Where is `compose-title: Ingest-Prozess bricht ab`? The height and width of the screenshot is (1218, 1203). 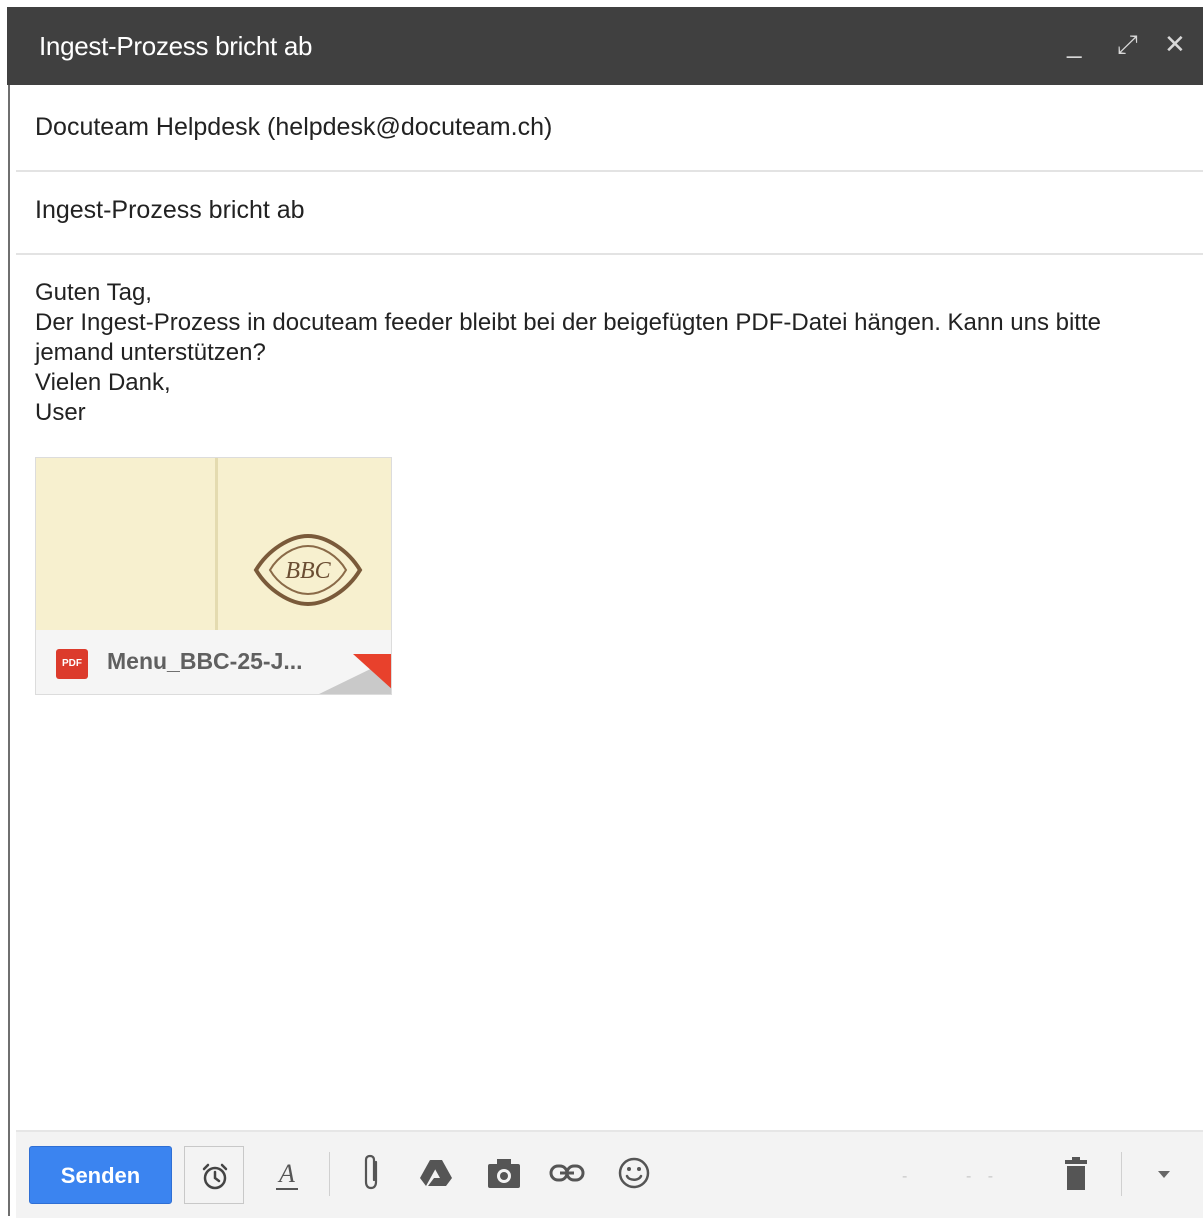 compose-title: Ingest-Prozess bricht ab is located at coordinates (176, 46).